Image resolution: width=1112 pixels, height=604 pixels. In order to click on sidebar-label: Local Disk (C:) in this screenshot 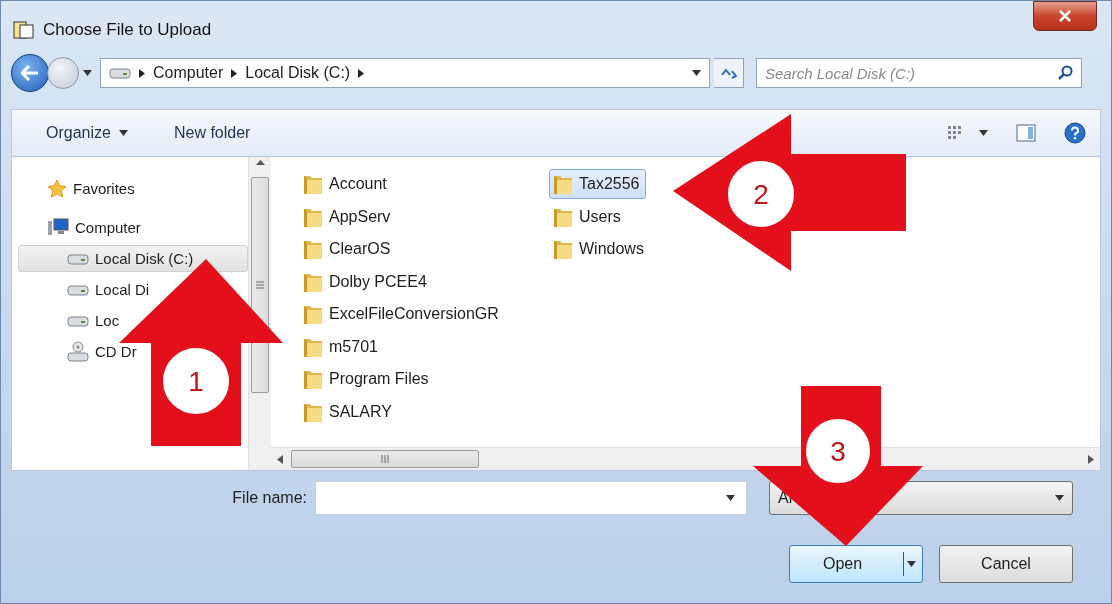, I will do `click(144, 258)`.